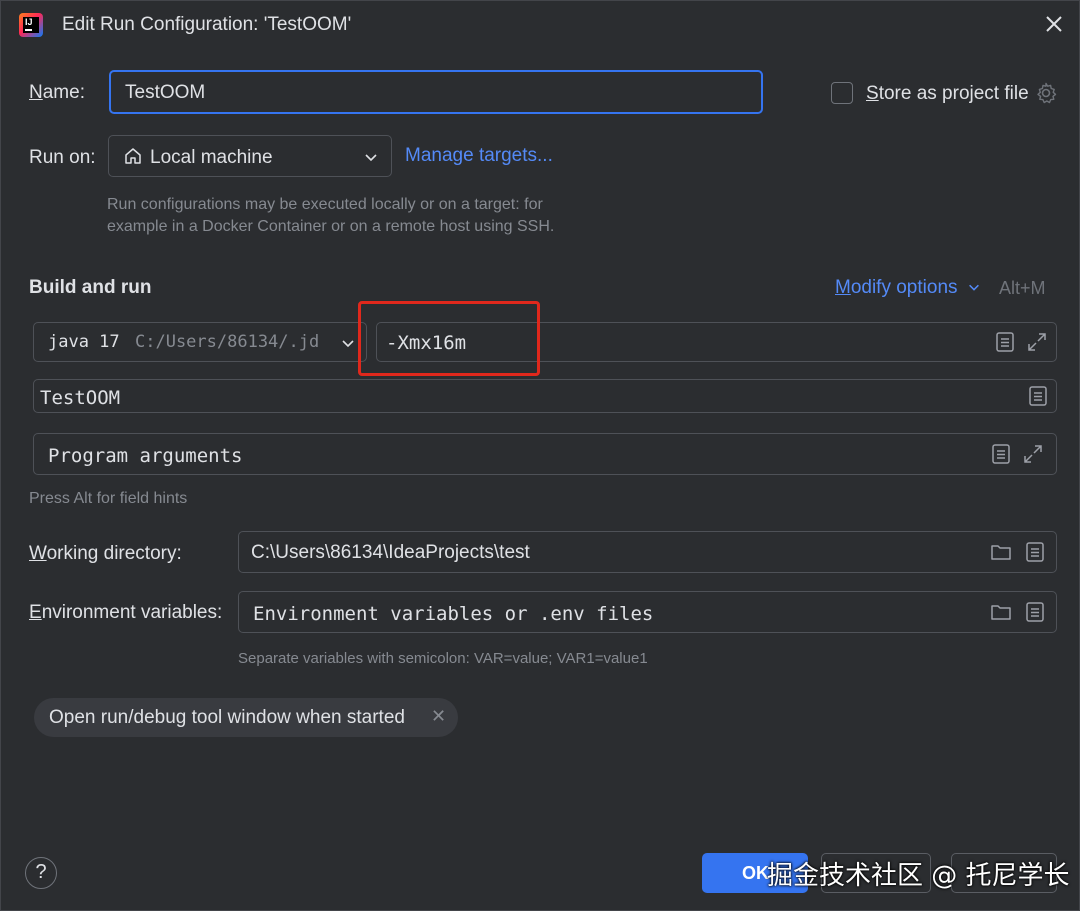 The height and width of the screenshot is (911, 1080). What do you see at coordinates (211, 157) in the screenshot?
I see `run-on-selected: Local machine` at bounding box center [211, 157].